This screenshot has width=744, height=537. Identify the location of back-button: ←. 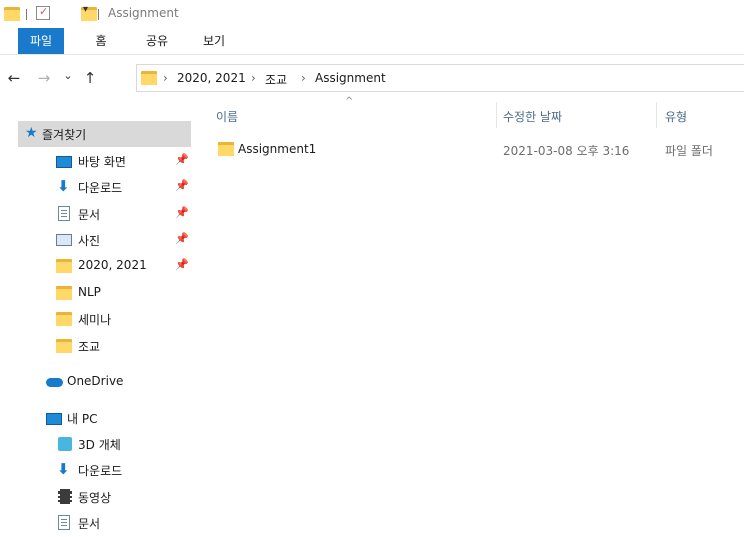
(14, 78).